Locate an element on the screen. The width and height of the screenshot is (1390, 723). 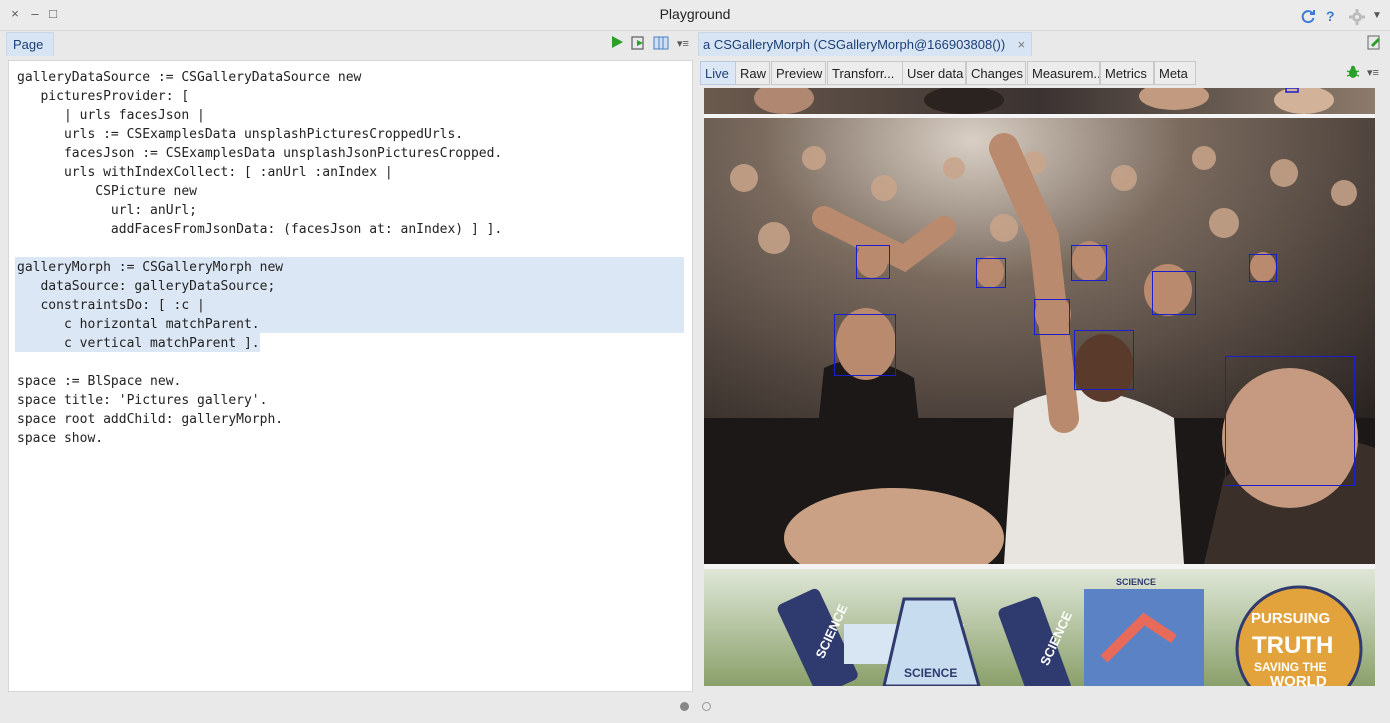
tab-metrics: Metrics is located at coordinates (1127, 73).